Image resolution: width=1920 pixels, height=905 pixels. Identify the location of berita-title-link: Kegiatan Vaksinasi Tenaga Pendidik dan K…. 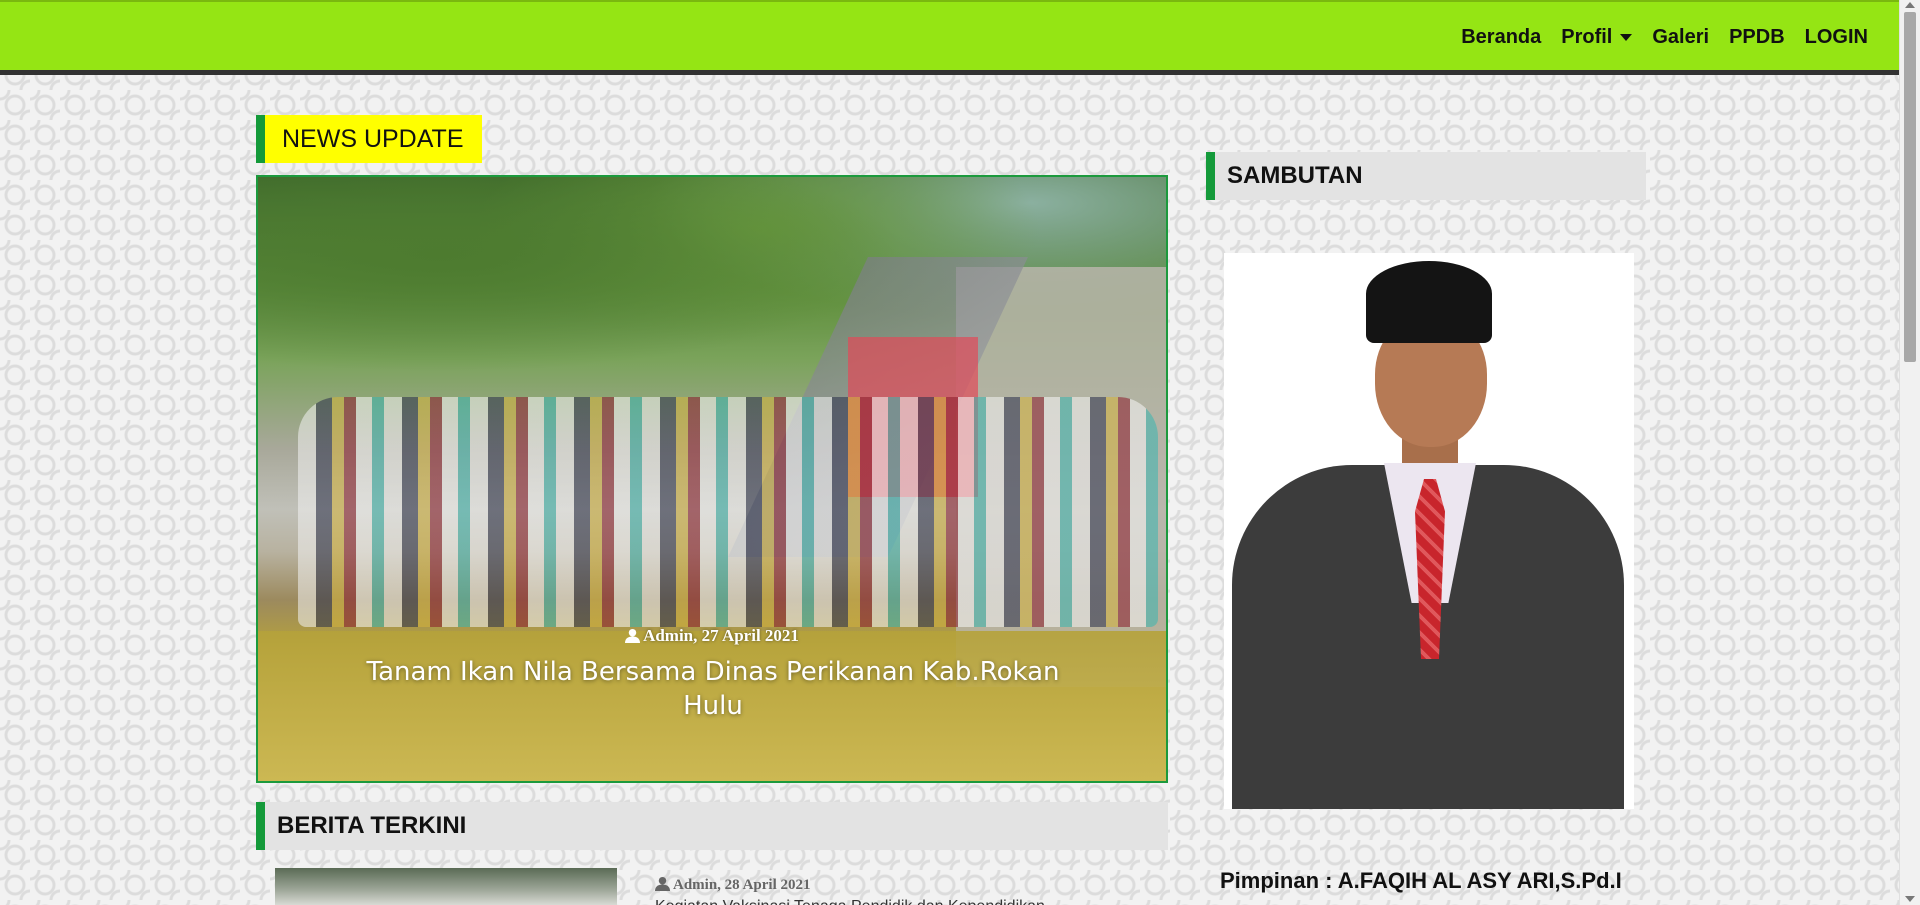
(905, 901).